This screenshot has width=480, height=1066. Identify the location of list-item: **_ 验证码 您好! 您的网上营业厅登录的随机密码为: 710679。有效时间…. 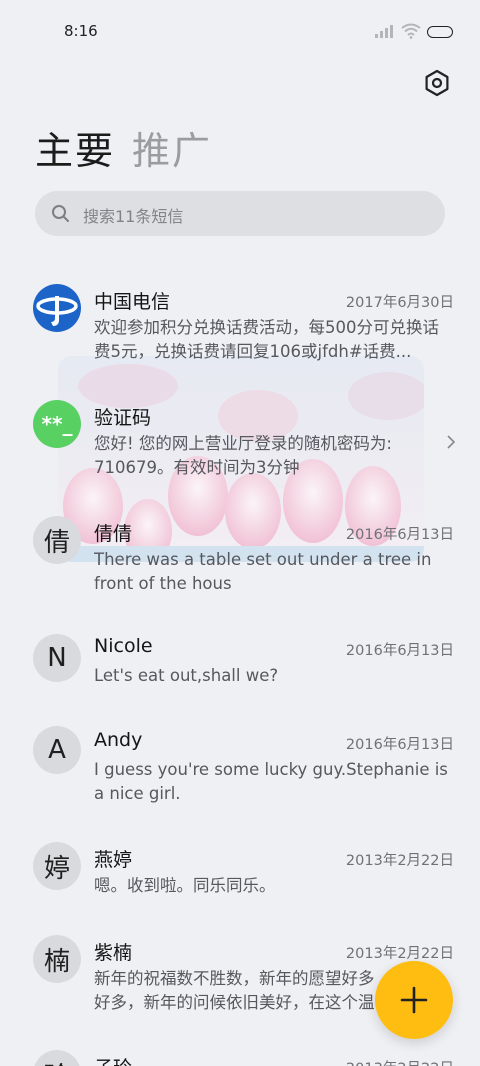
(240, 440).